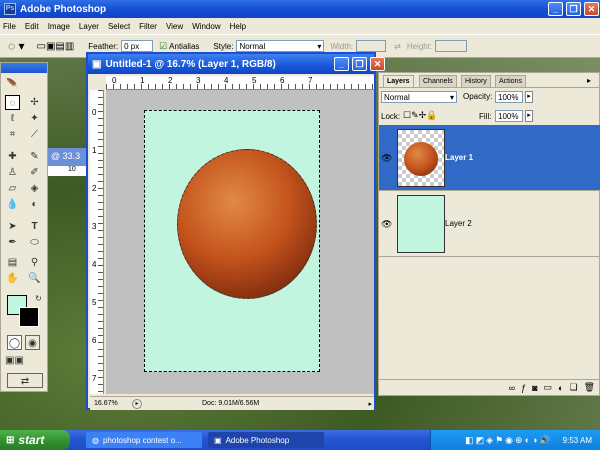  I want to click on menu-layer: Layer, so click(89, 26).